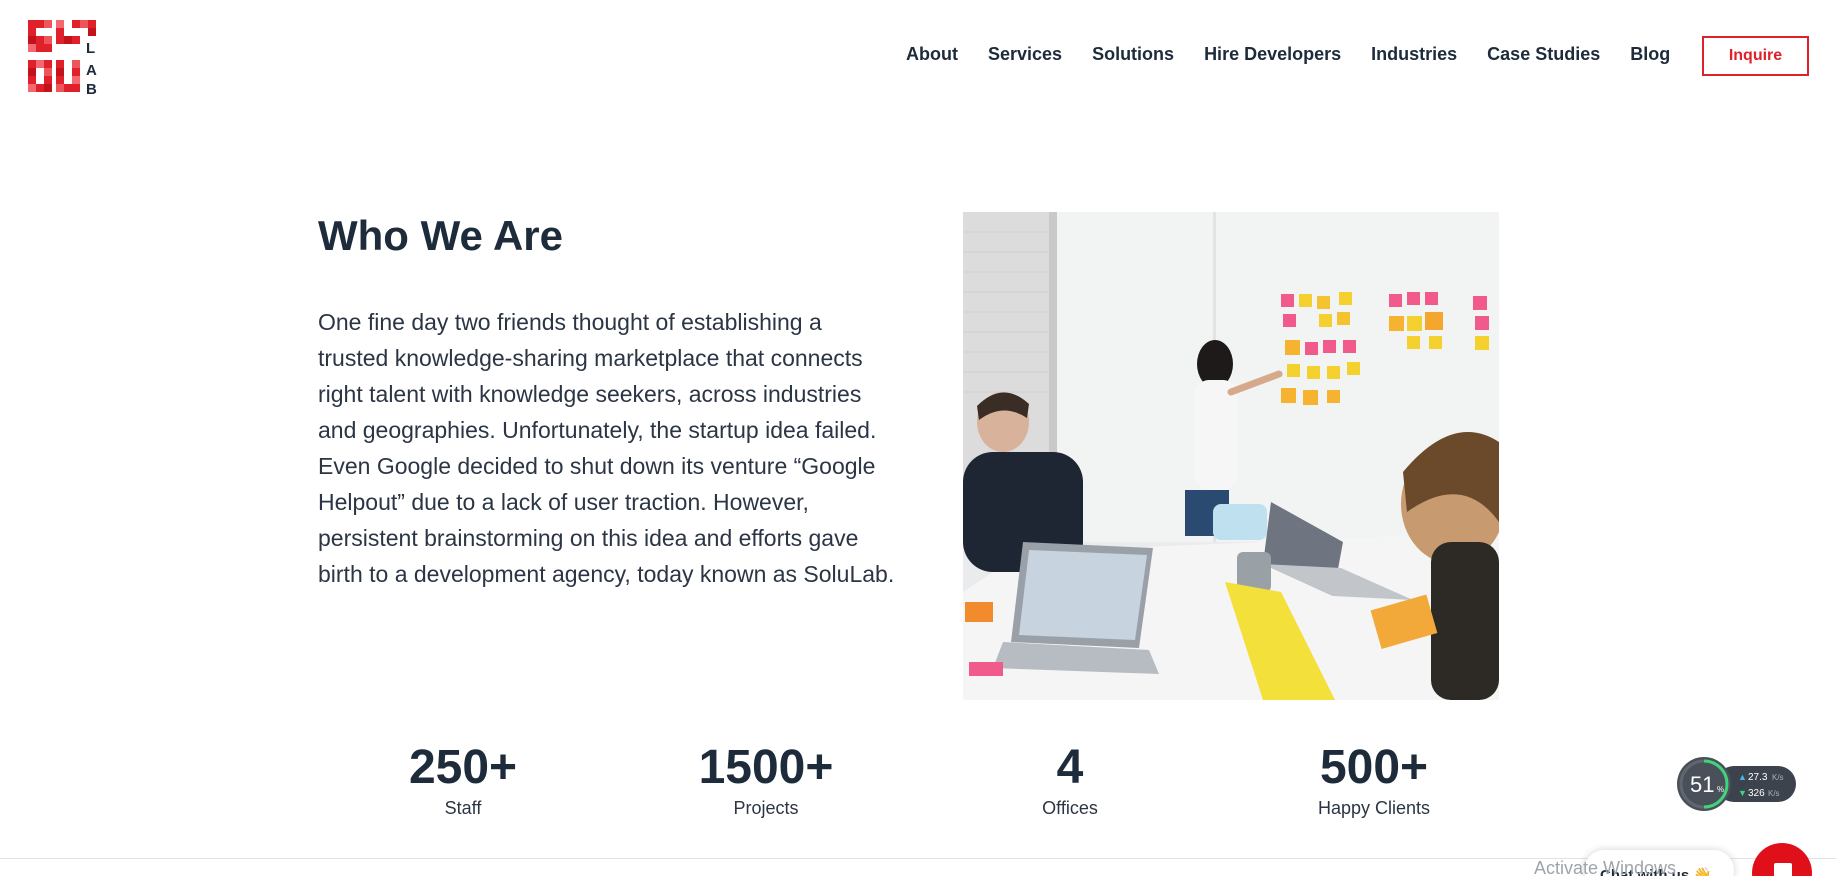 This screenshot has width=1836, height=876. I want to click on nav-item-services: Services, so click(1025, 54).